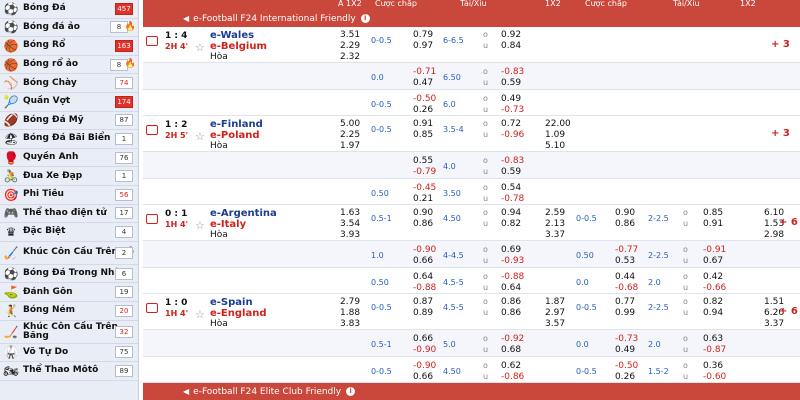 The width and height of the screenshot is (800, 400). Describe the element at coordinates (713, 261) in the screenshot. I see `under-odds-h1: 0.67` at that location.